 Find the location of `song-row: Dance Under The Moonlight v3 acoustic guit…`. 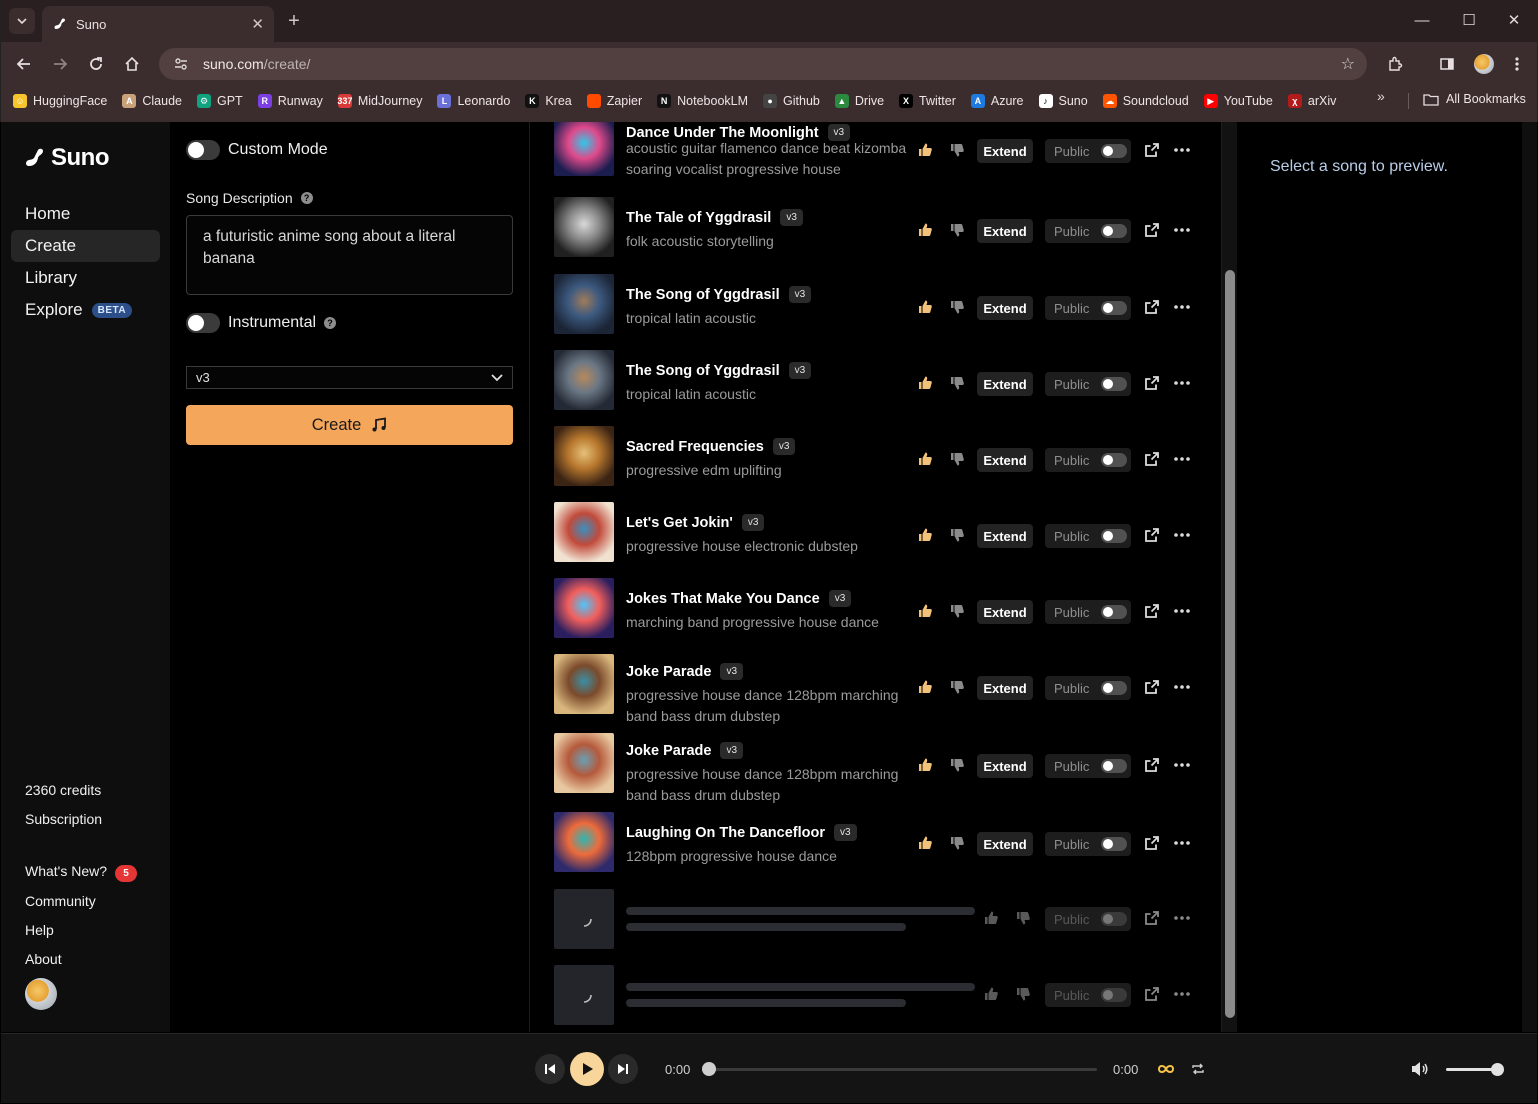

song-row: Dance Under The Moonlight v3 acoustic guit… is located at coordinates (884, 154).